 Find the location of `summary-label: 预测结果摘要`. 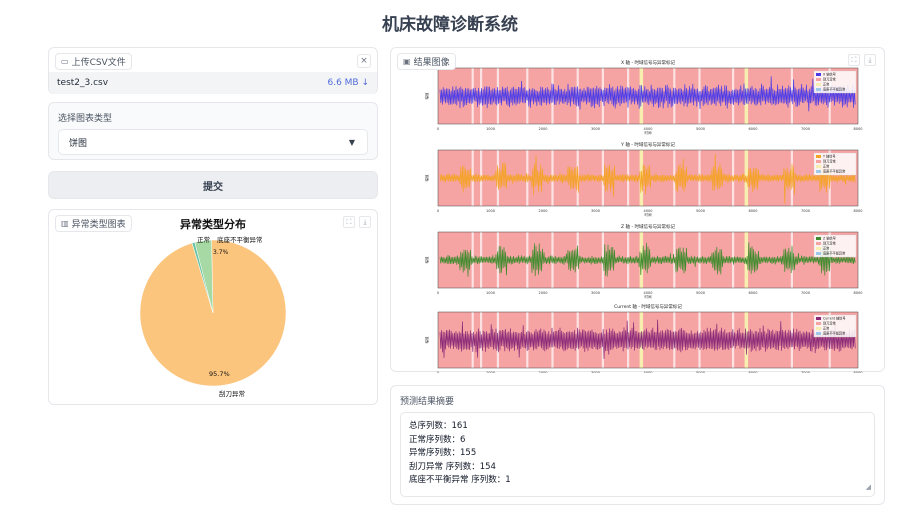

summary-label: 预测结果摘要 is located at coordinates (427, 402).